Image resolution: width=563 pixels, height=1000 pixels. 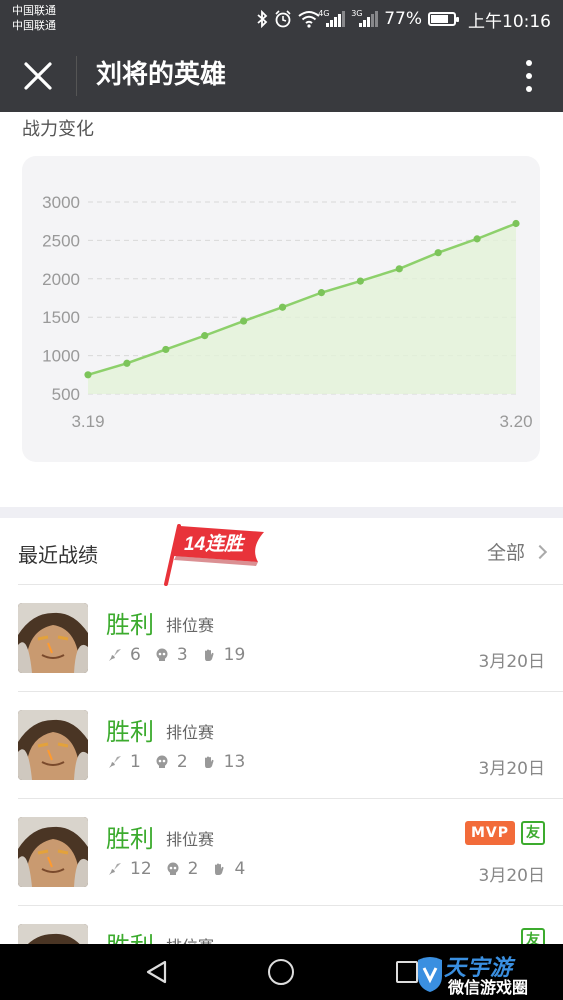 I want to click on y-tick-label: 500, so click(x=66, y=394).